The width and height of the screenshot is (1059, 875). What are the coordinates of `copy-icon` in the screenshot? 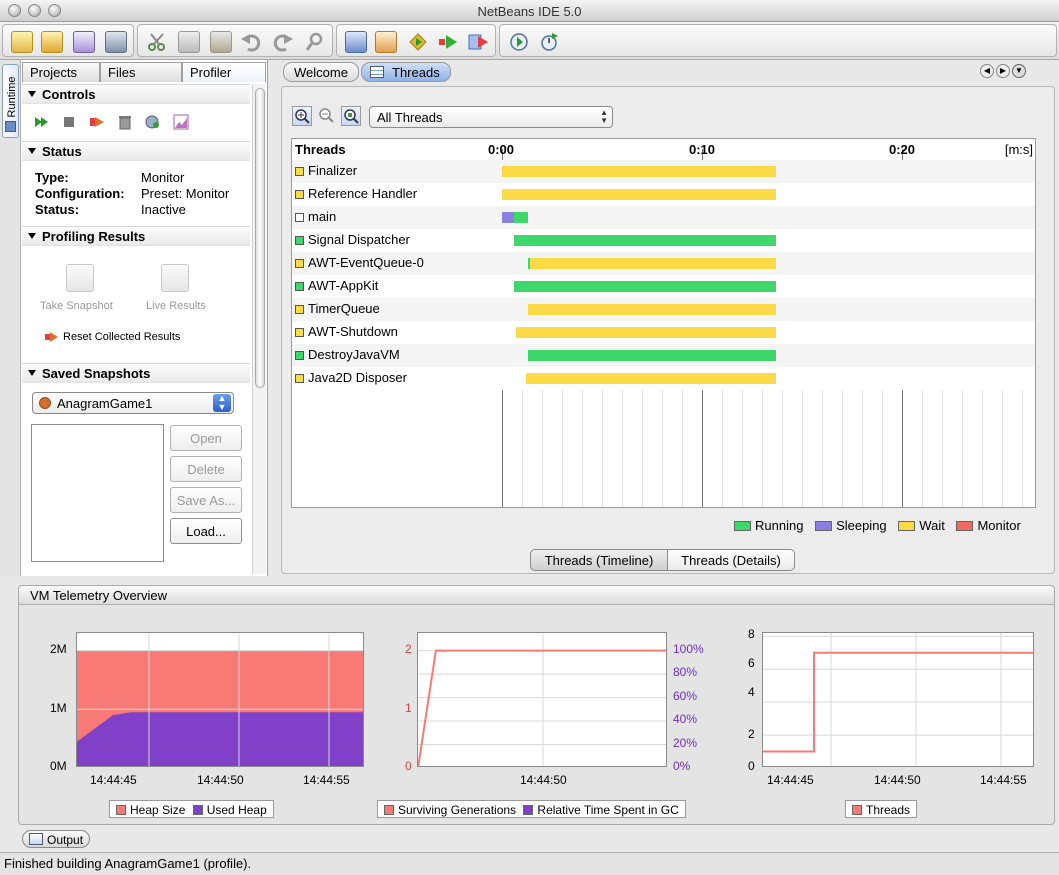 It's located at (189, 42).